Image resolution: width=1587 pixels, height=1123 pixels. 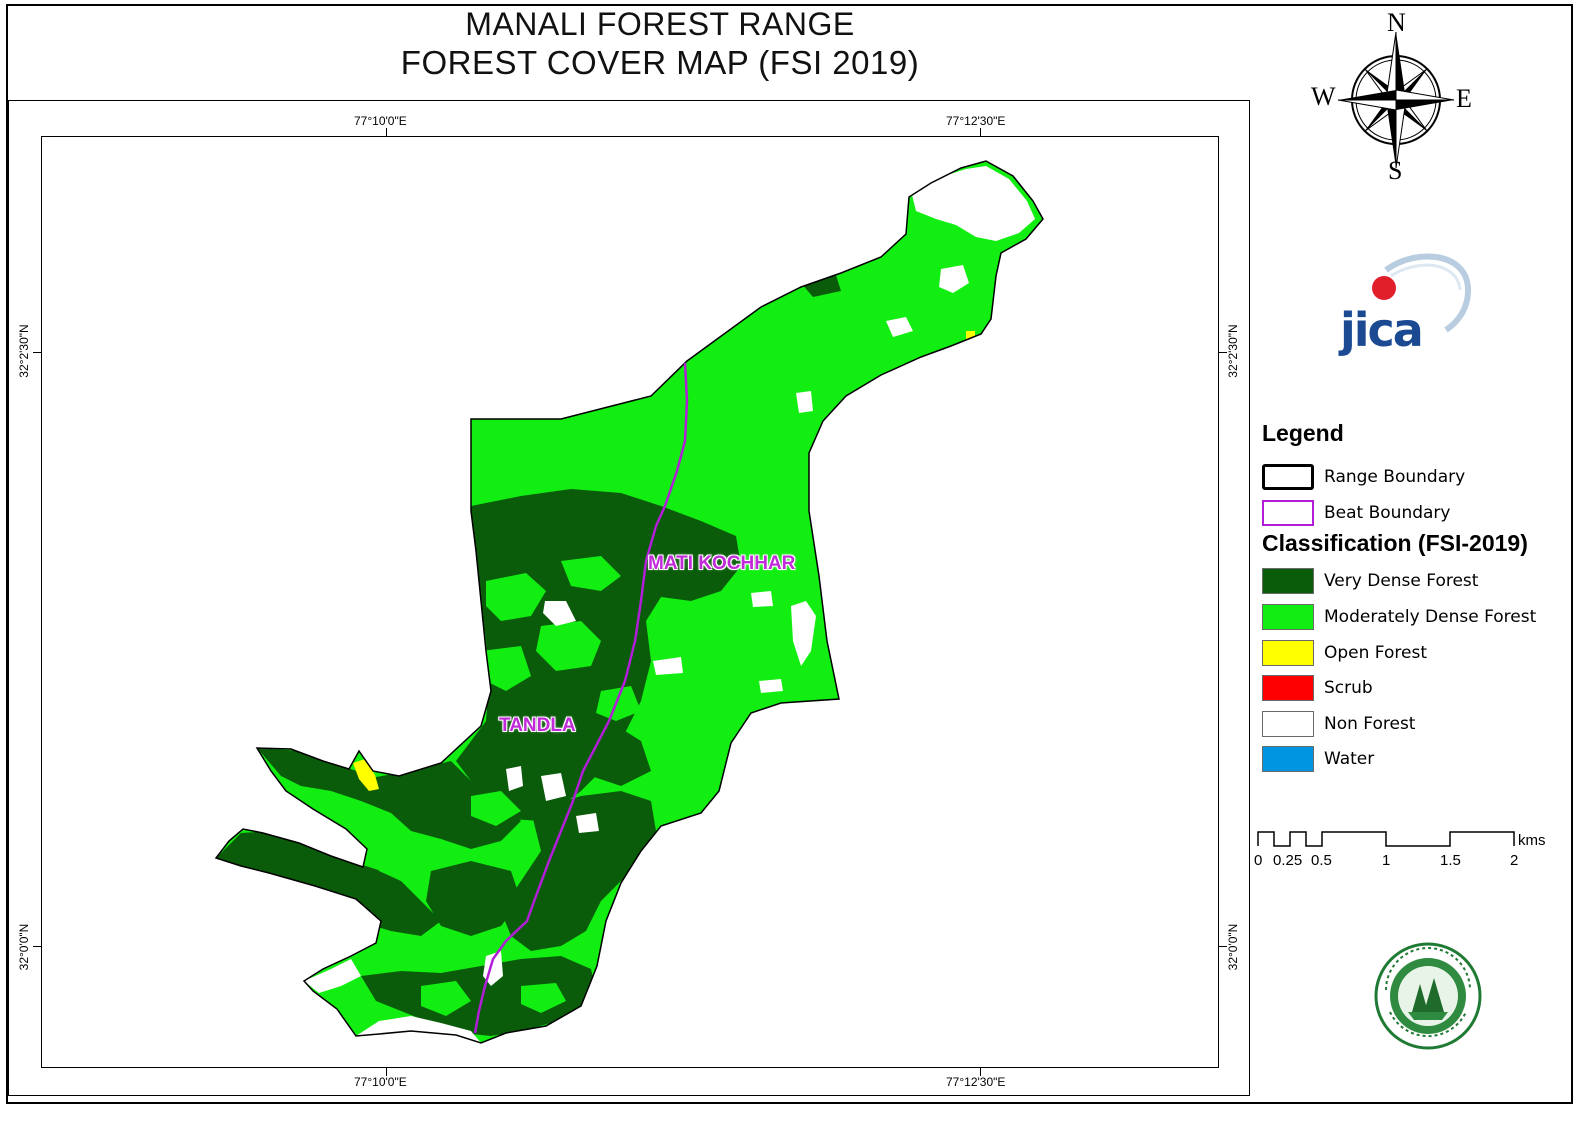 What do you see at coordinates (1321, 860) in the screenshot?
I see `scale-tick-label: 0.5` at bounding box center [1321, 860].